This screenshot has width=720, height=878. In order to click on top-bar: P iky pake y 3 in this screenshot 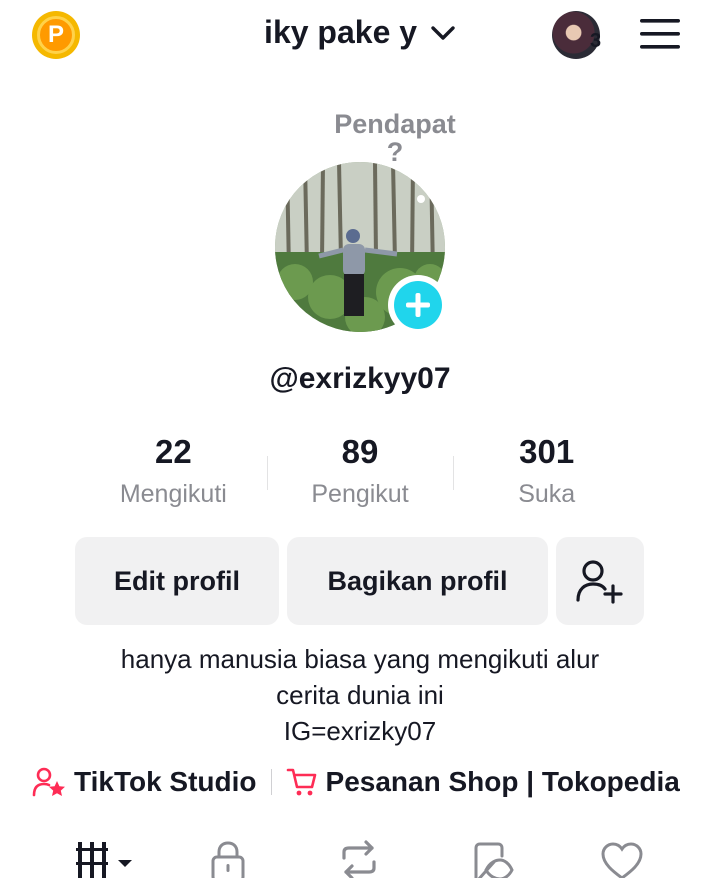, I will do `click(360, 35)`.